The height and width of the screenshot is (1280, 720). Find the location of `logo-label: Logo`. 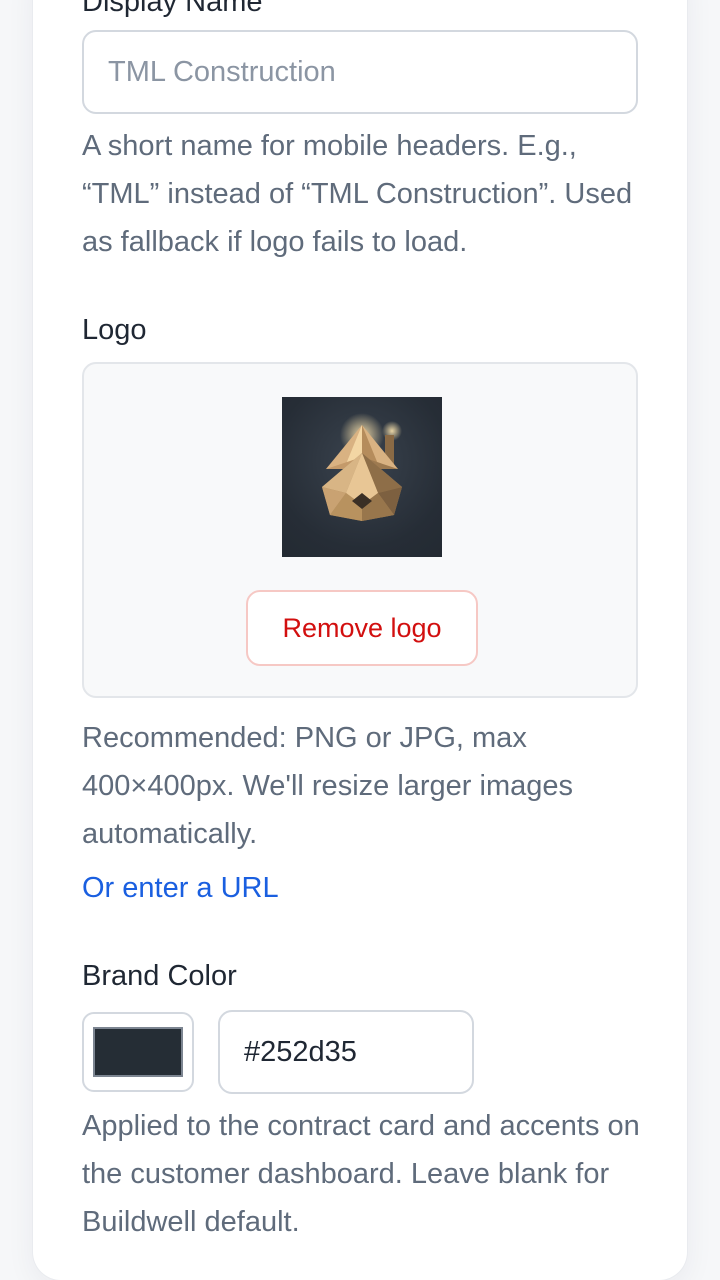

logo-label: Logo is located at coordinates (114, 330).